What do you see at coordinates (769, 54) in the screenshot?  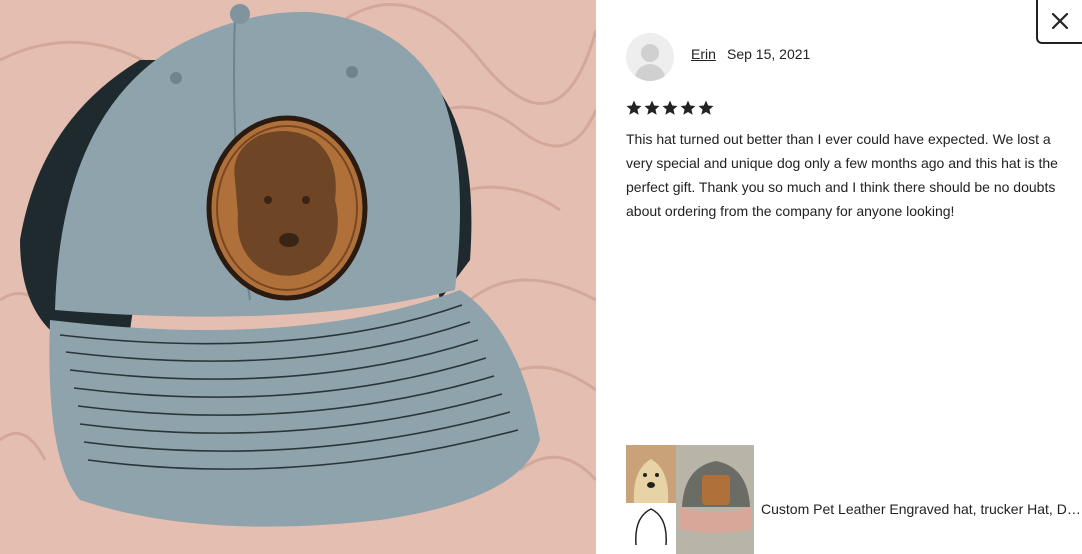 I see `review-date: Sep 15, 2021` at bounding box center [769, 54].